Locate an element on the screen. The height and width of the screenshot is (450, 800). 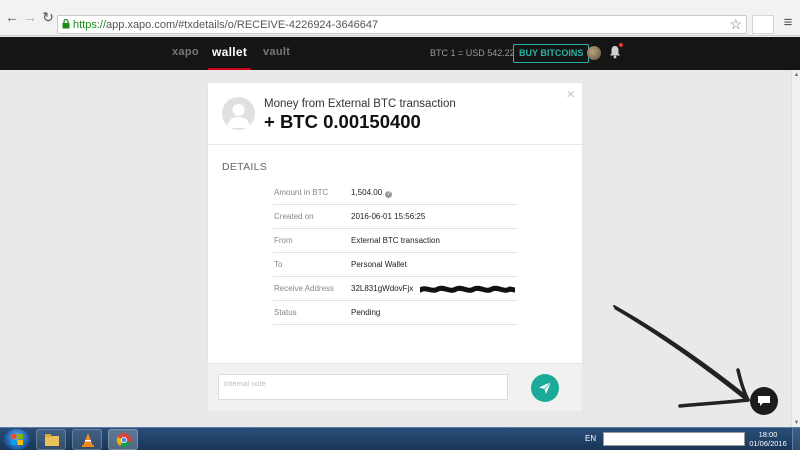
detail-label: Receive Address is located at coordinates (304, 288).